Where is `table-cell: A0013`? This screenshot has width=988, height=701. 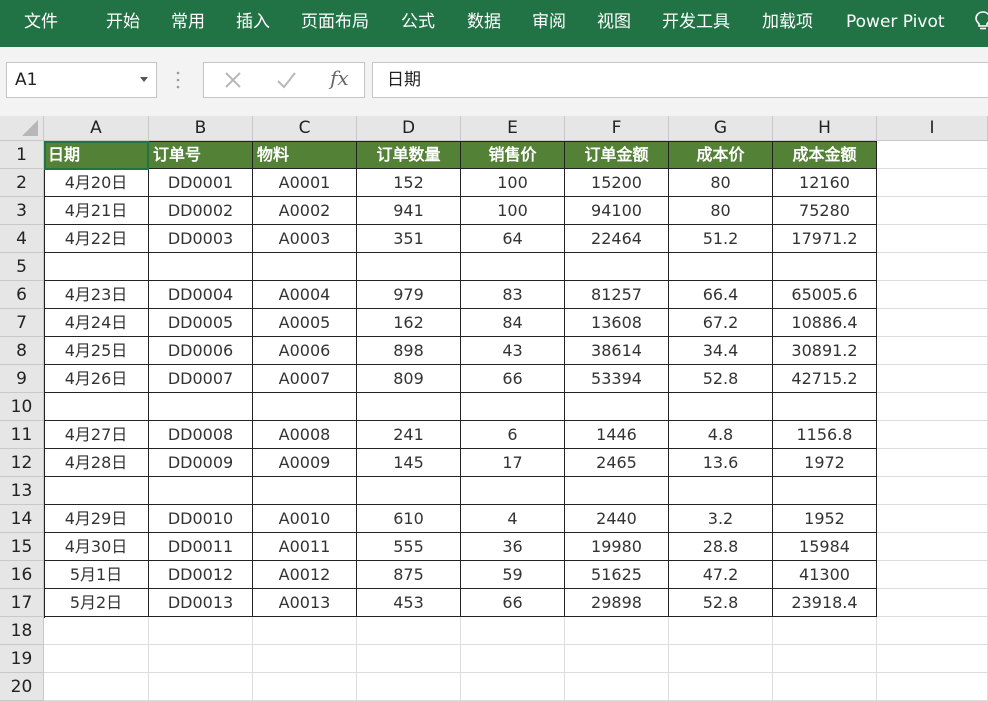
table-cell: A0013 is located at coordinates (305, 603).